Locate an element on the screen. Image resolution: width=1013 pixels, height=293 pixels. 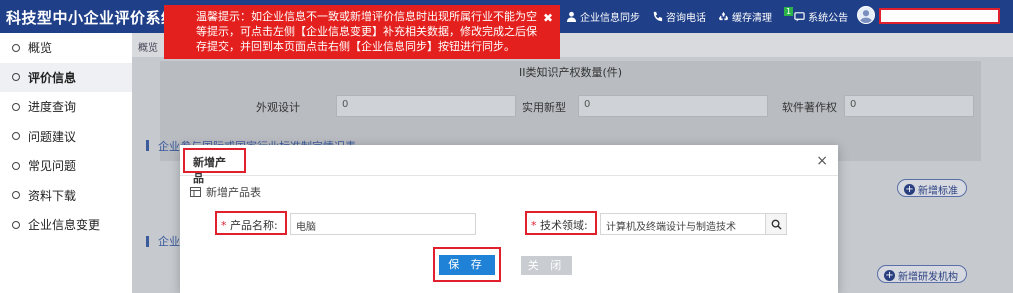
save-button-highlight: 保 存 is located at coordinates (467, 264).